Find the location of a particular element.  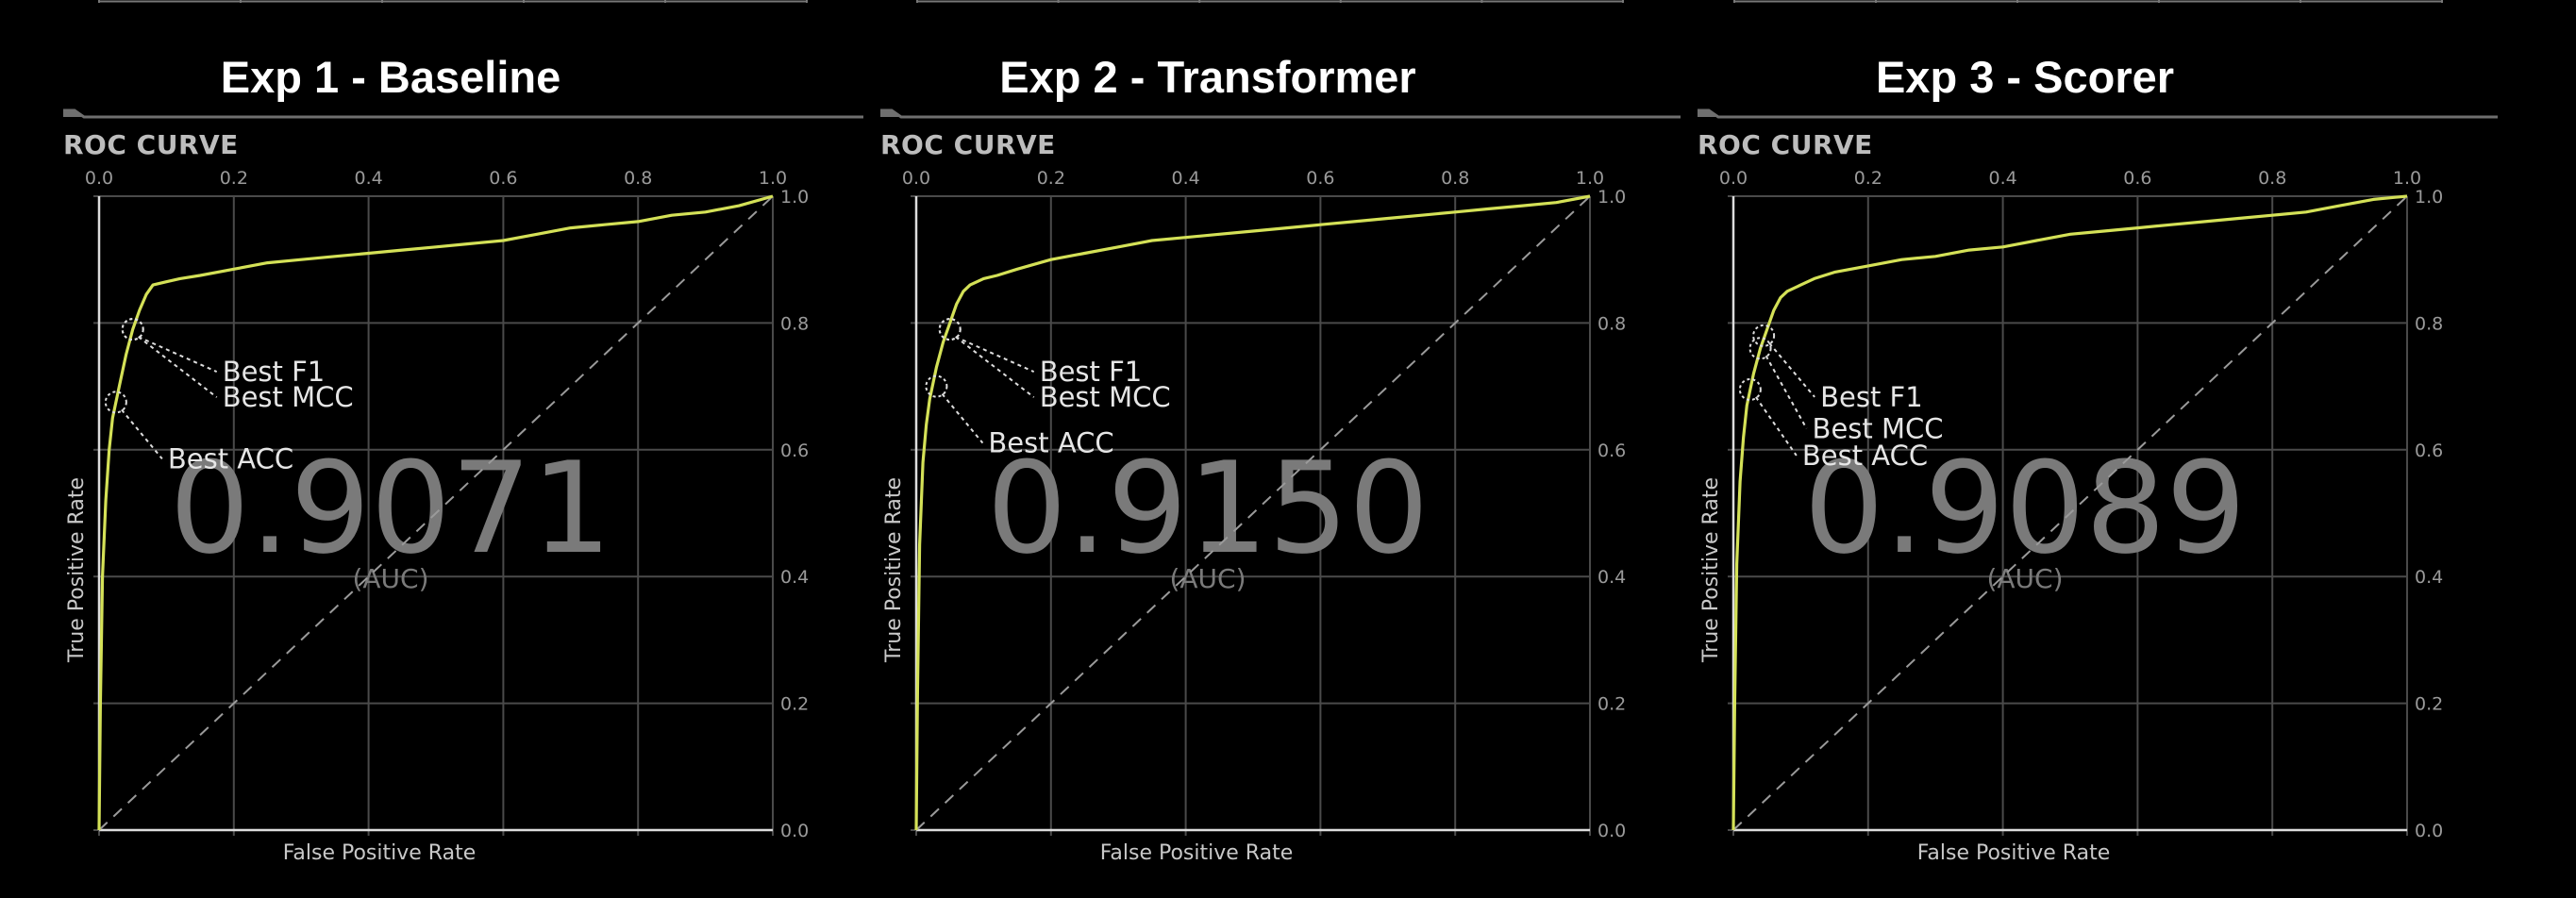

annotation-label: Best F1 is located at coordinates (1871, 397).